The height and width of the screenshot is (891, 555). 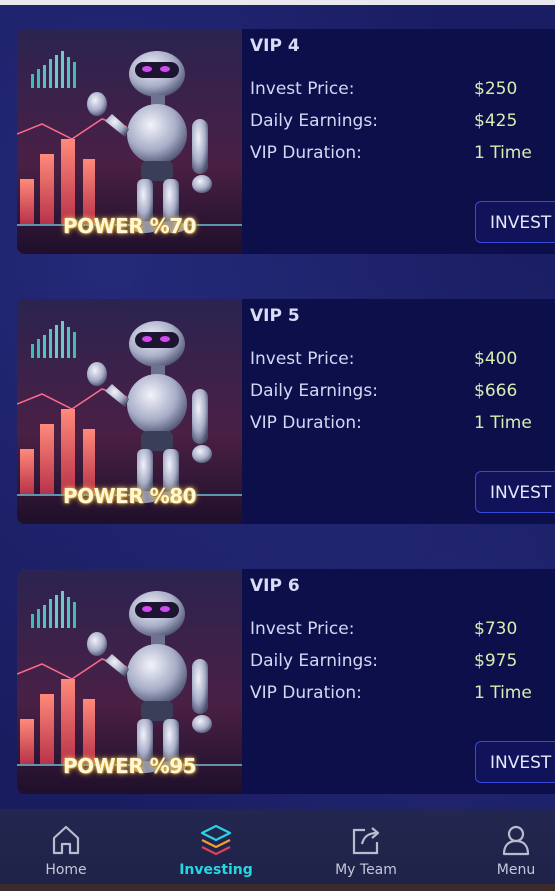 I want to click on robot-image: POWER %70, so click(x=129, y=141).